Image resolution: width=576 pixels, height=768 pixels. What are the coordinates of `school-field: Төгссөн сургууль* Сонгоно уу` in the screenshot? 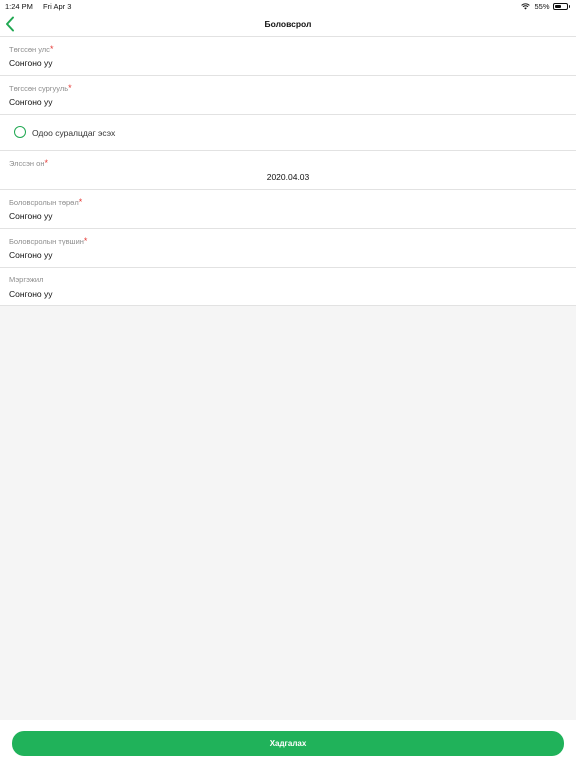 It's located at (288, 95).